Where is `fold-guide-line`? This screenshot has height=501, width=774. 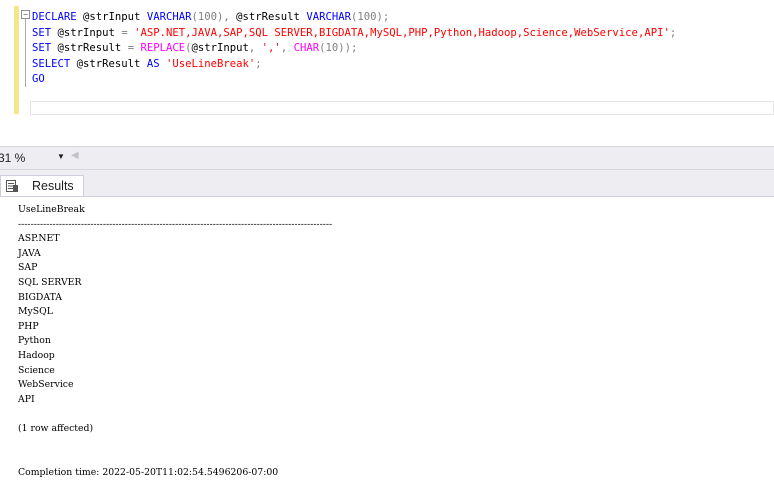 fold-guide-line is located at coordinates (25, 53).